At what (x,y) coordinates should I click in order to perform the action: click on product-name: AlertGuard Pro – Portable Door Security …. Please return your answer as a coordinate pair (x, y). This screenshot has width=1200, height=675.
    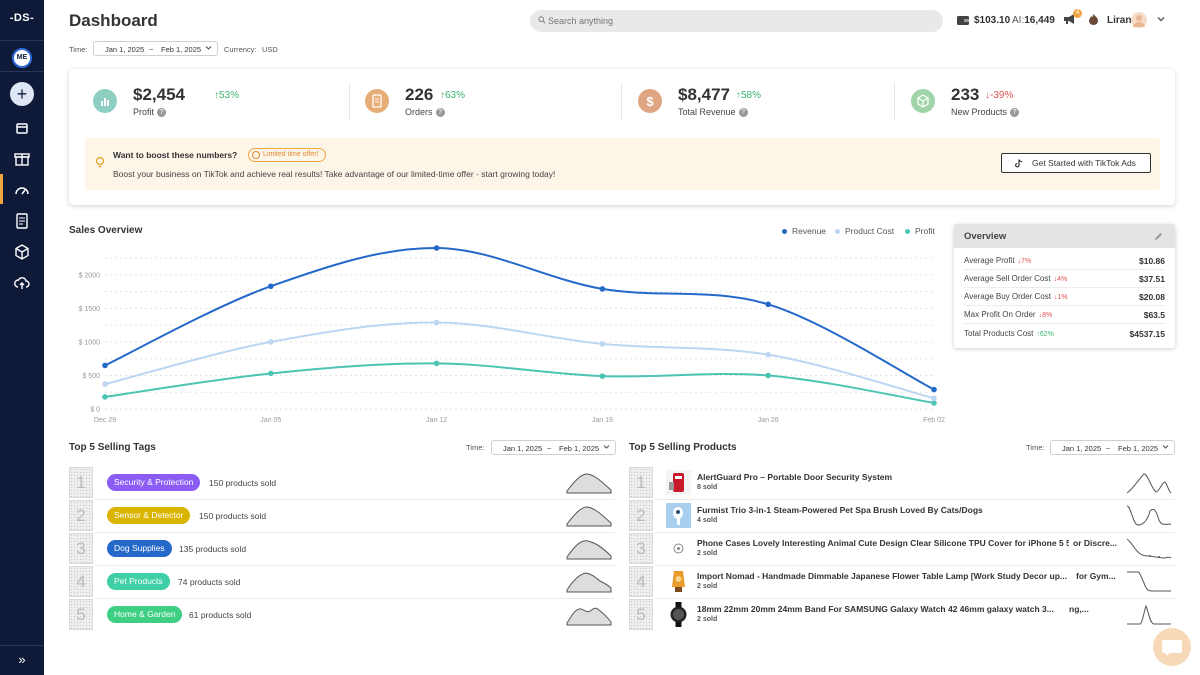
    Looking at the image, I should click on (892, 477).